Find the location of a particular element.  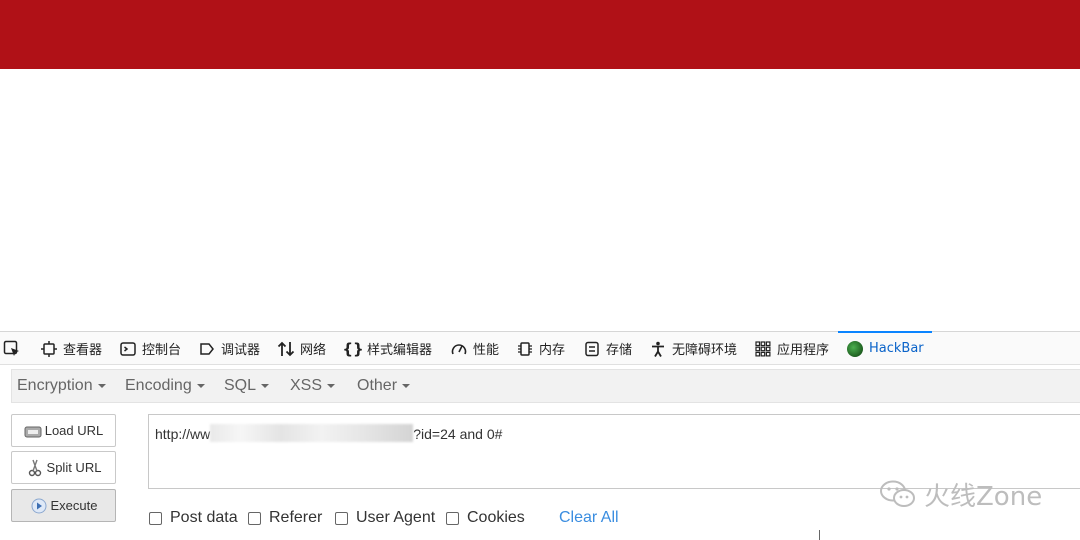

menu-label: Encoding is located at coordinates (158, 385).